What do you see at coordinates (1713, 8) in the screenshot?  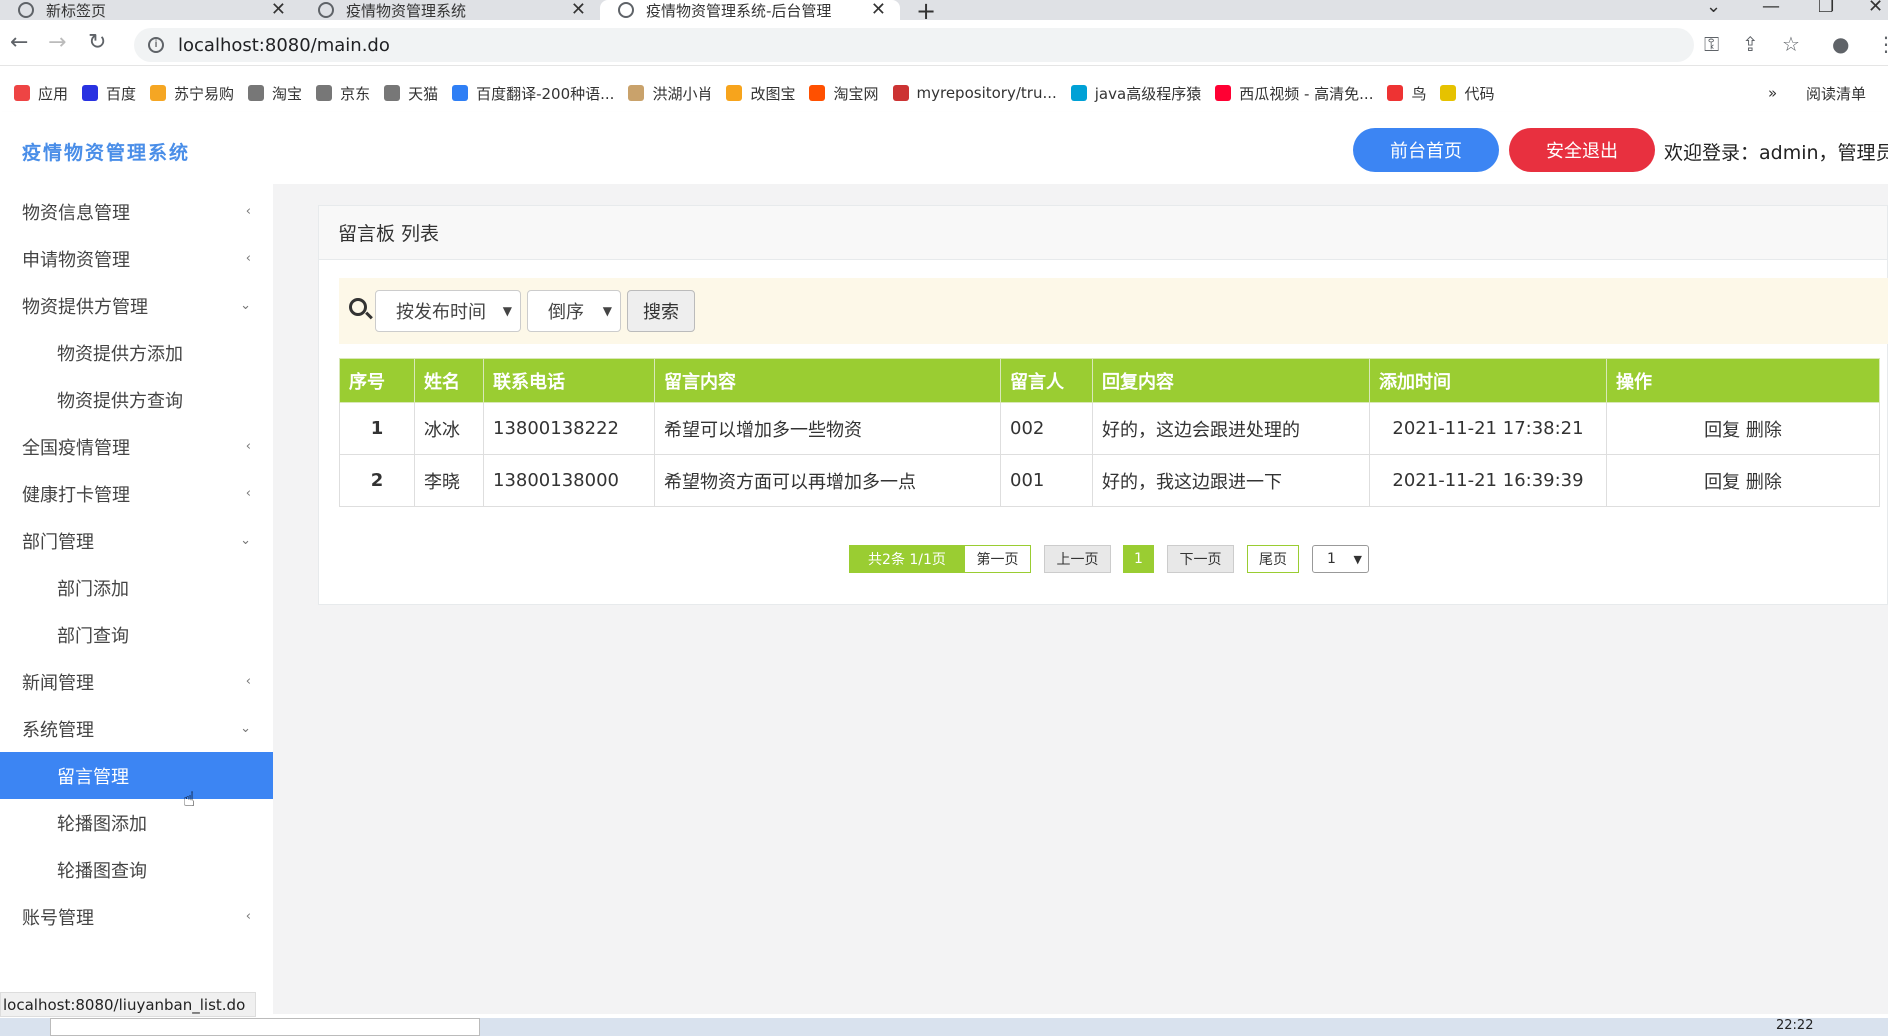 I see `tab-search-icon: ⌄` at bounding box center [1713, 8].